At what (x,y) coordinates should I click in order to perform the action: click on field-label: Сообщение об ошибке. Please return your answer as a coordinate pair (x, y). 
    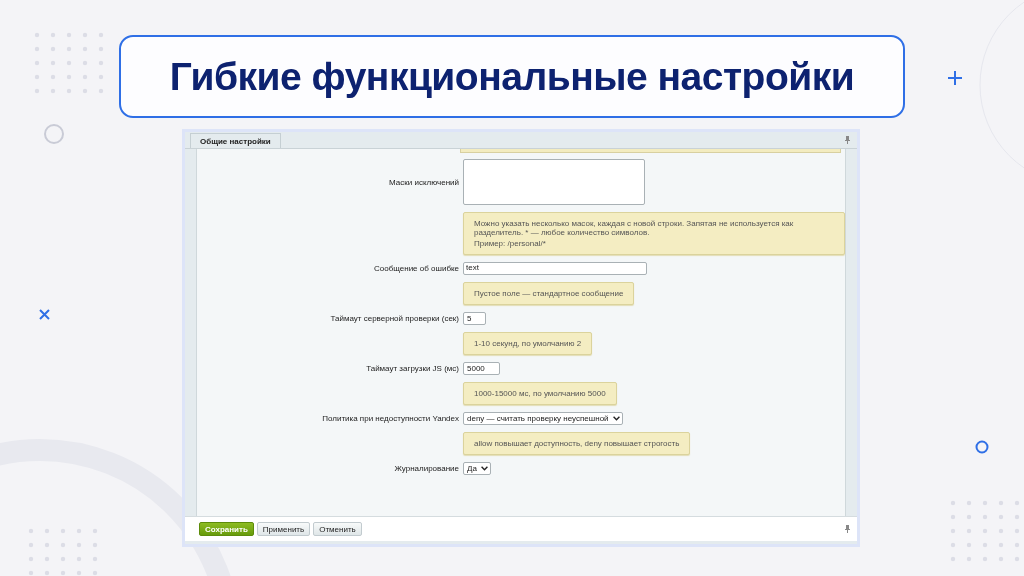
    Looking at the image, I should click on (416, 268).